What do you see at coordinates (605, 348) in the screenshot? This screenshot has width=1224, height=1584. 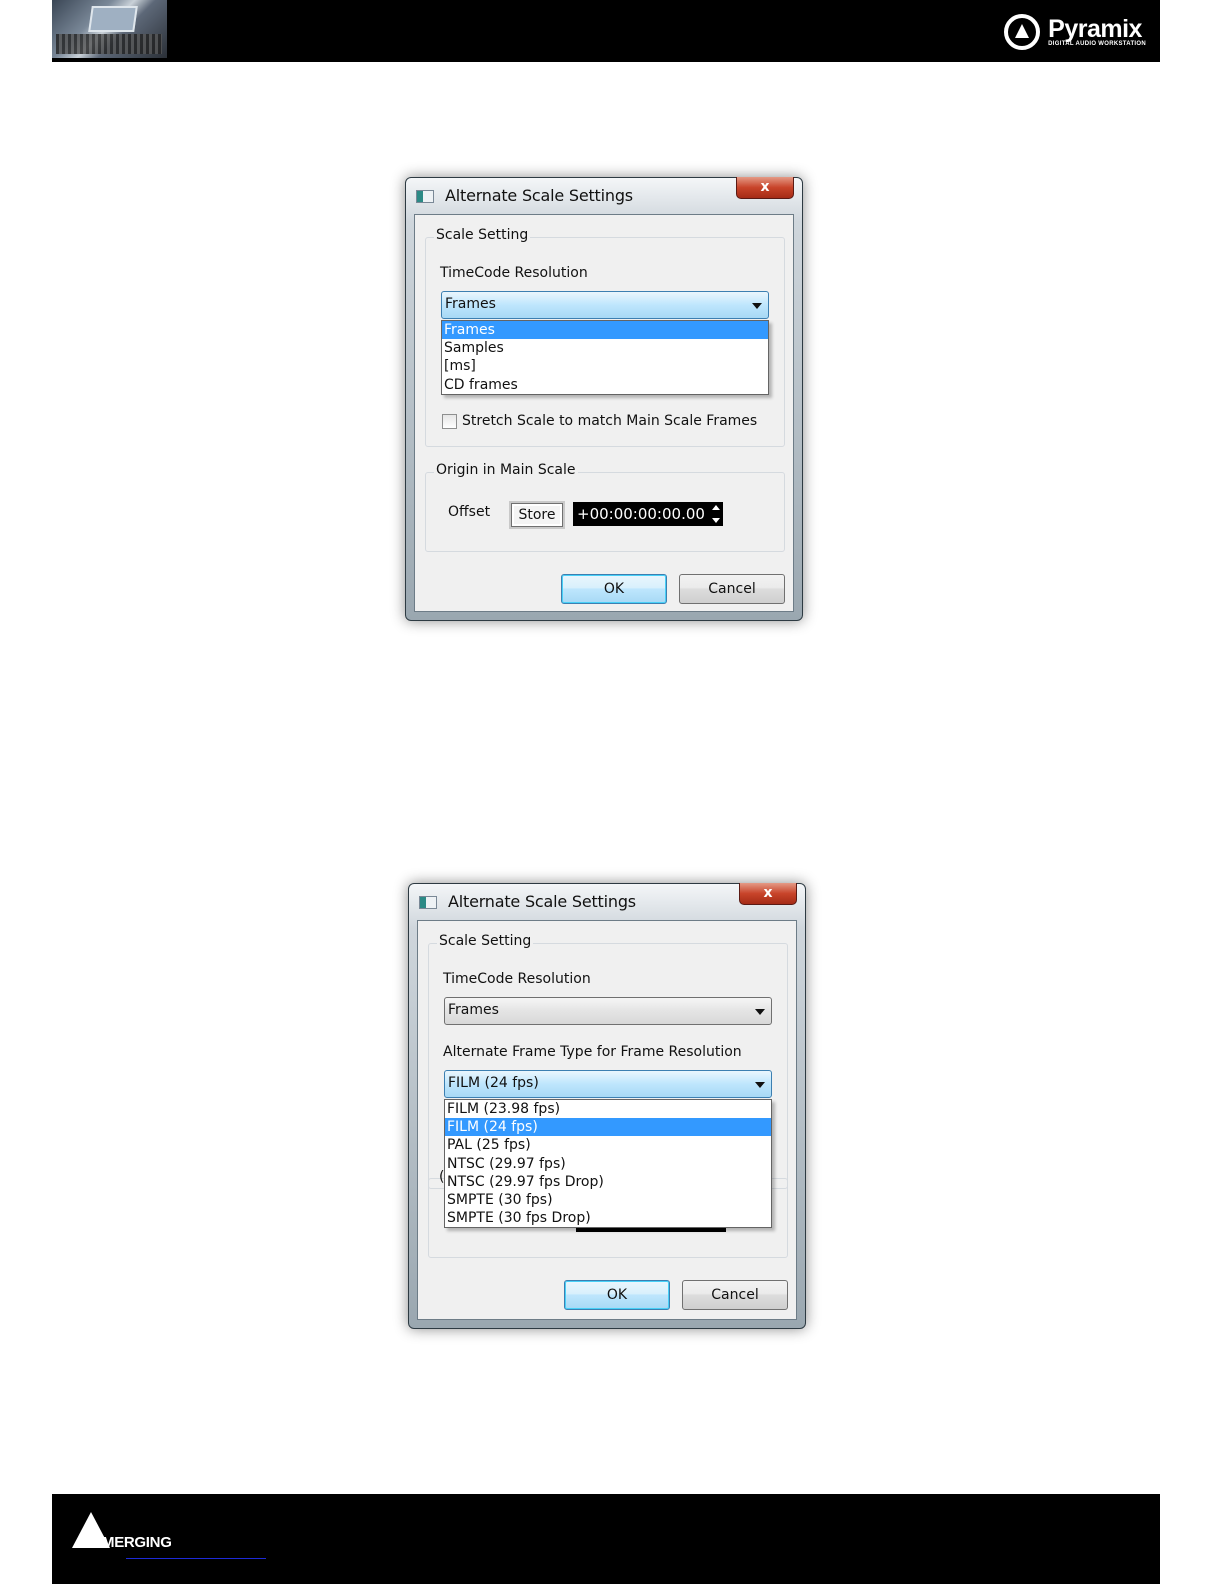 I see `dropdown-option: Samples` at bounding box center [605, 348].